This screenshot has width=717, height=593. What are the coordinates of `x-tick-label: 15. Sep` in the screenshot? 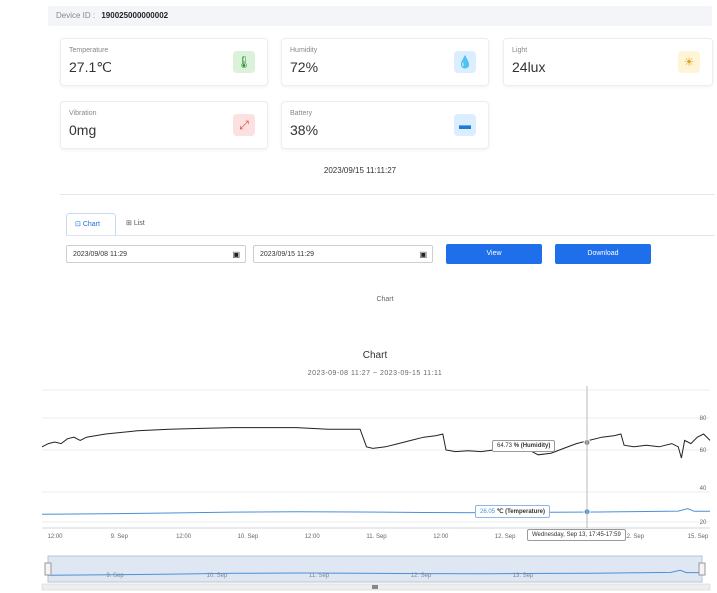 It's located at (698, 537).